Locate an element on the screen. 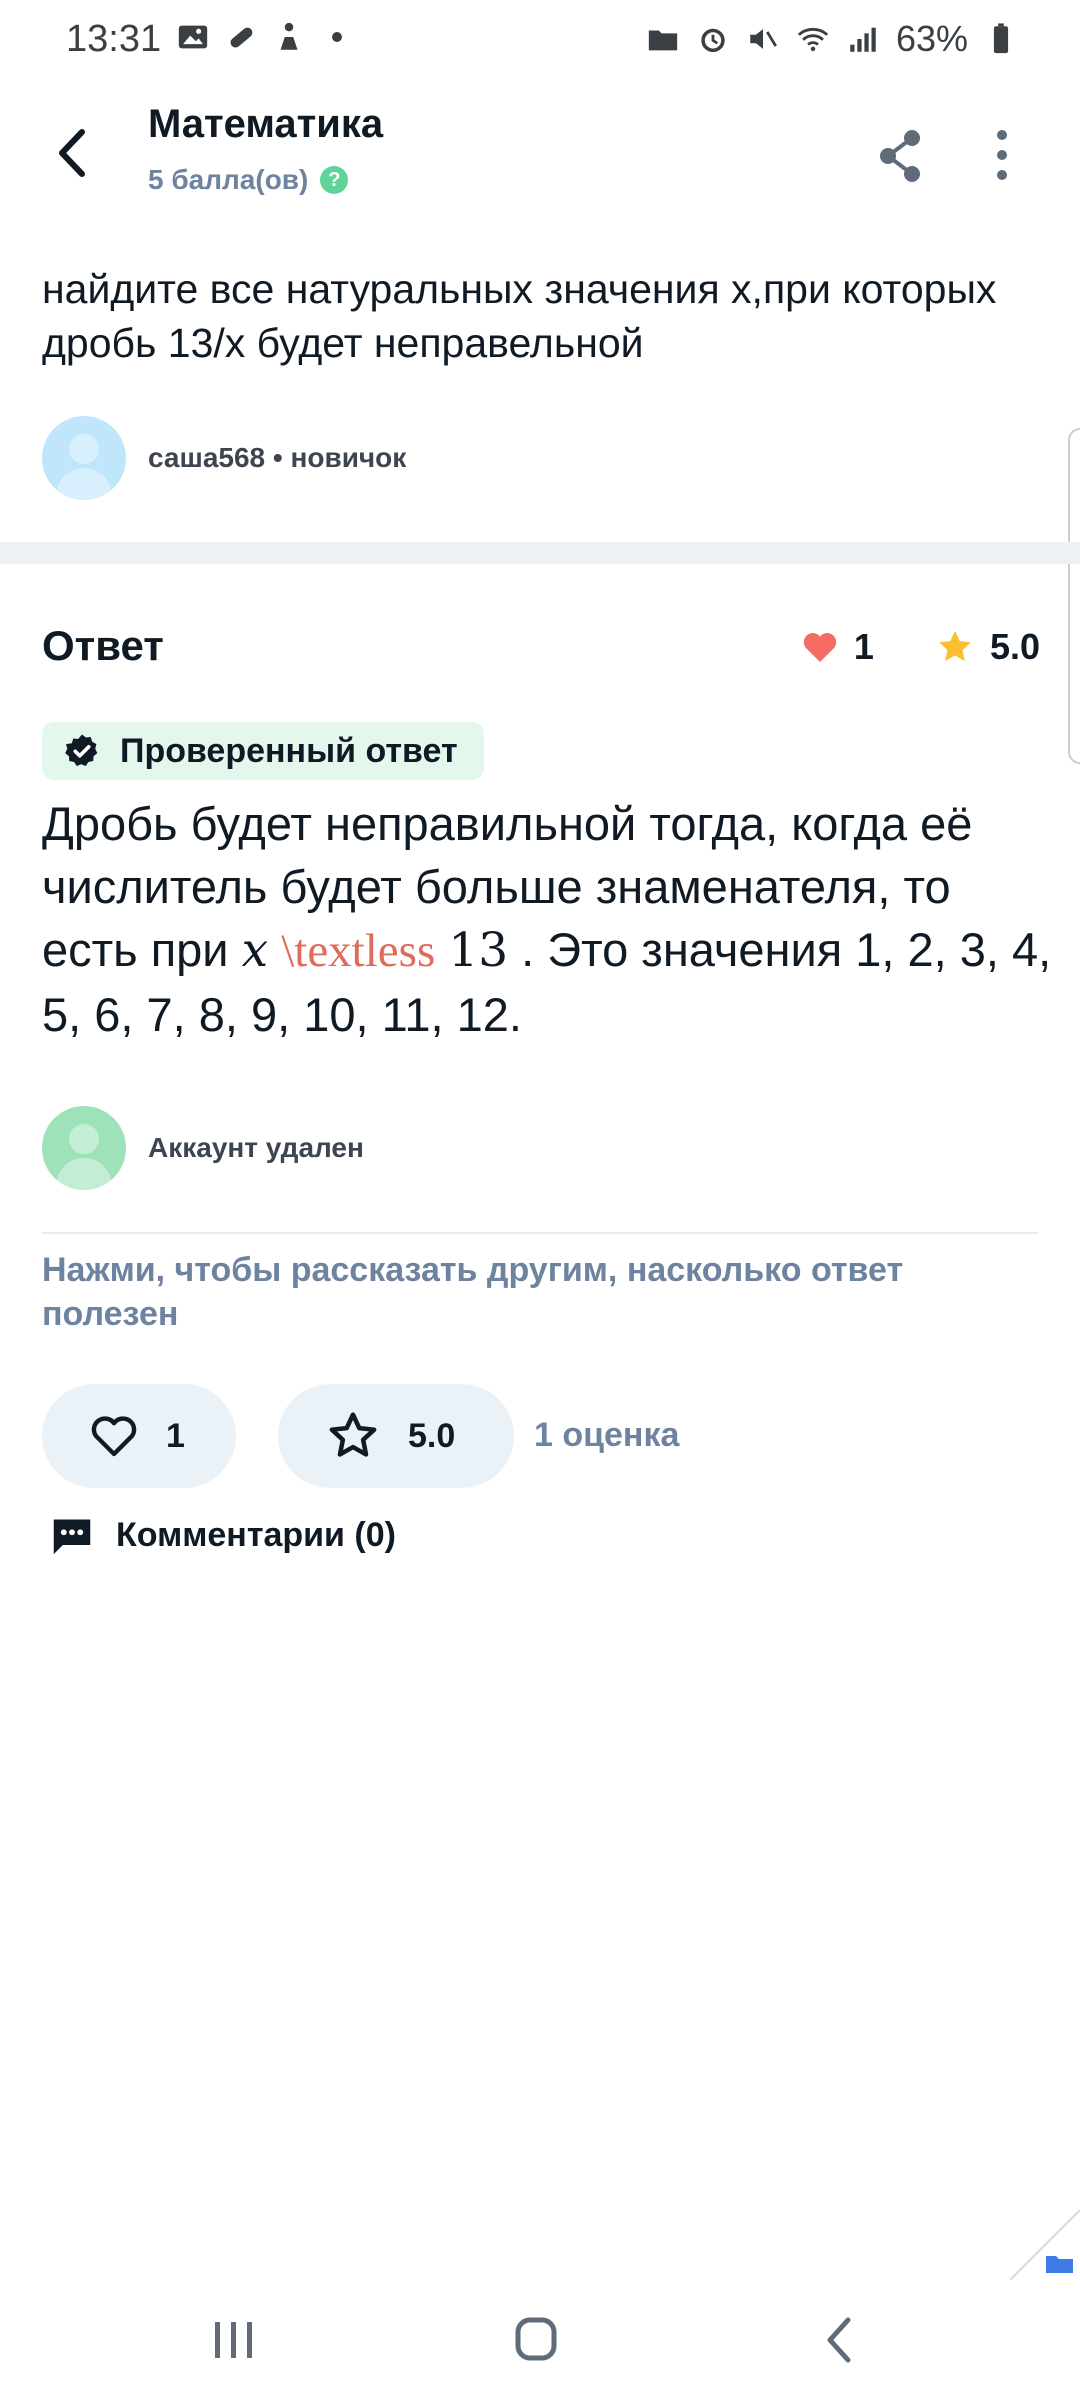 Image resolution: width=1080 pixels, height=2400 pixels. share-icon is located at coordinates (900, 156).